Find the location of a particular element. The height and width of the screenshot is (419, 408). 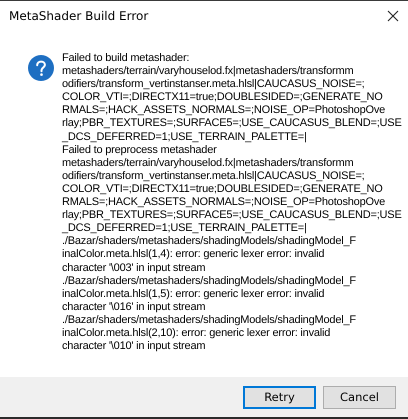

message-line: Failed to build metashader: is located at coordinates (126, 59).